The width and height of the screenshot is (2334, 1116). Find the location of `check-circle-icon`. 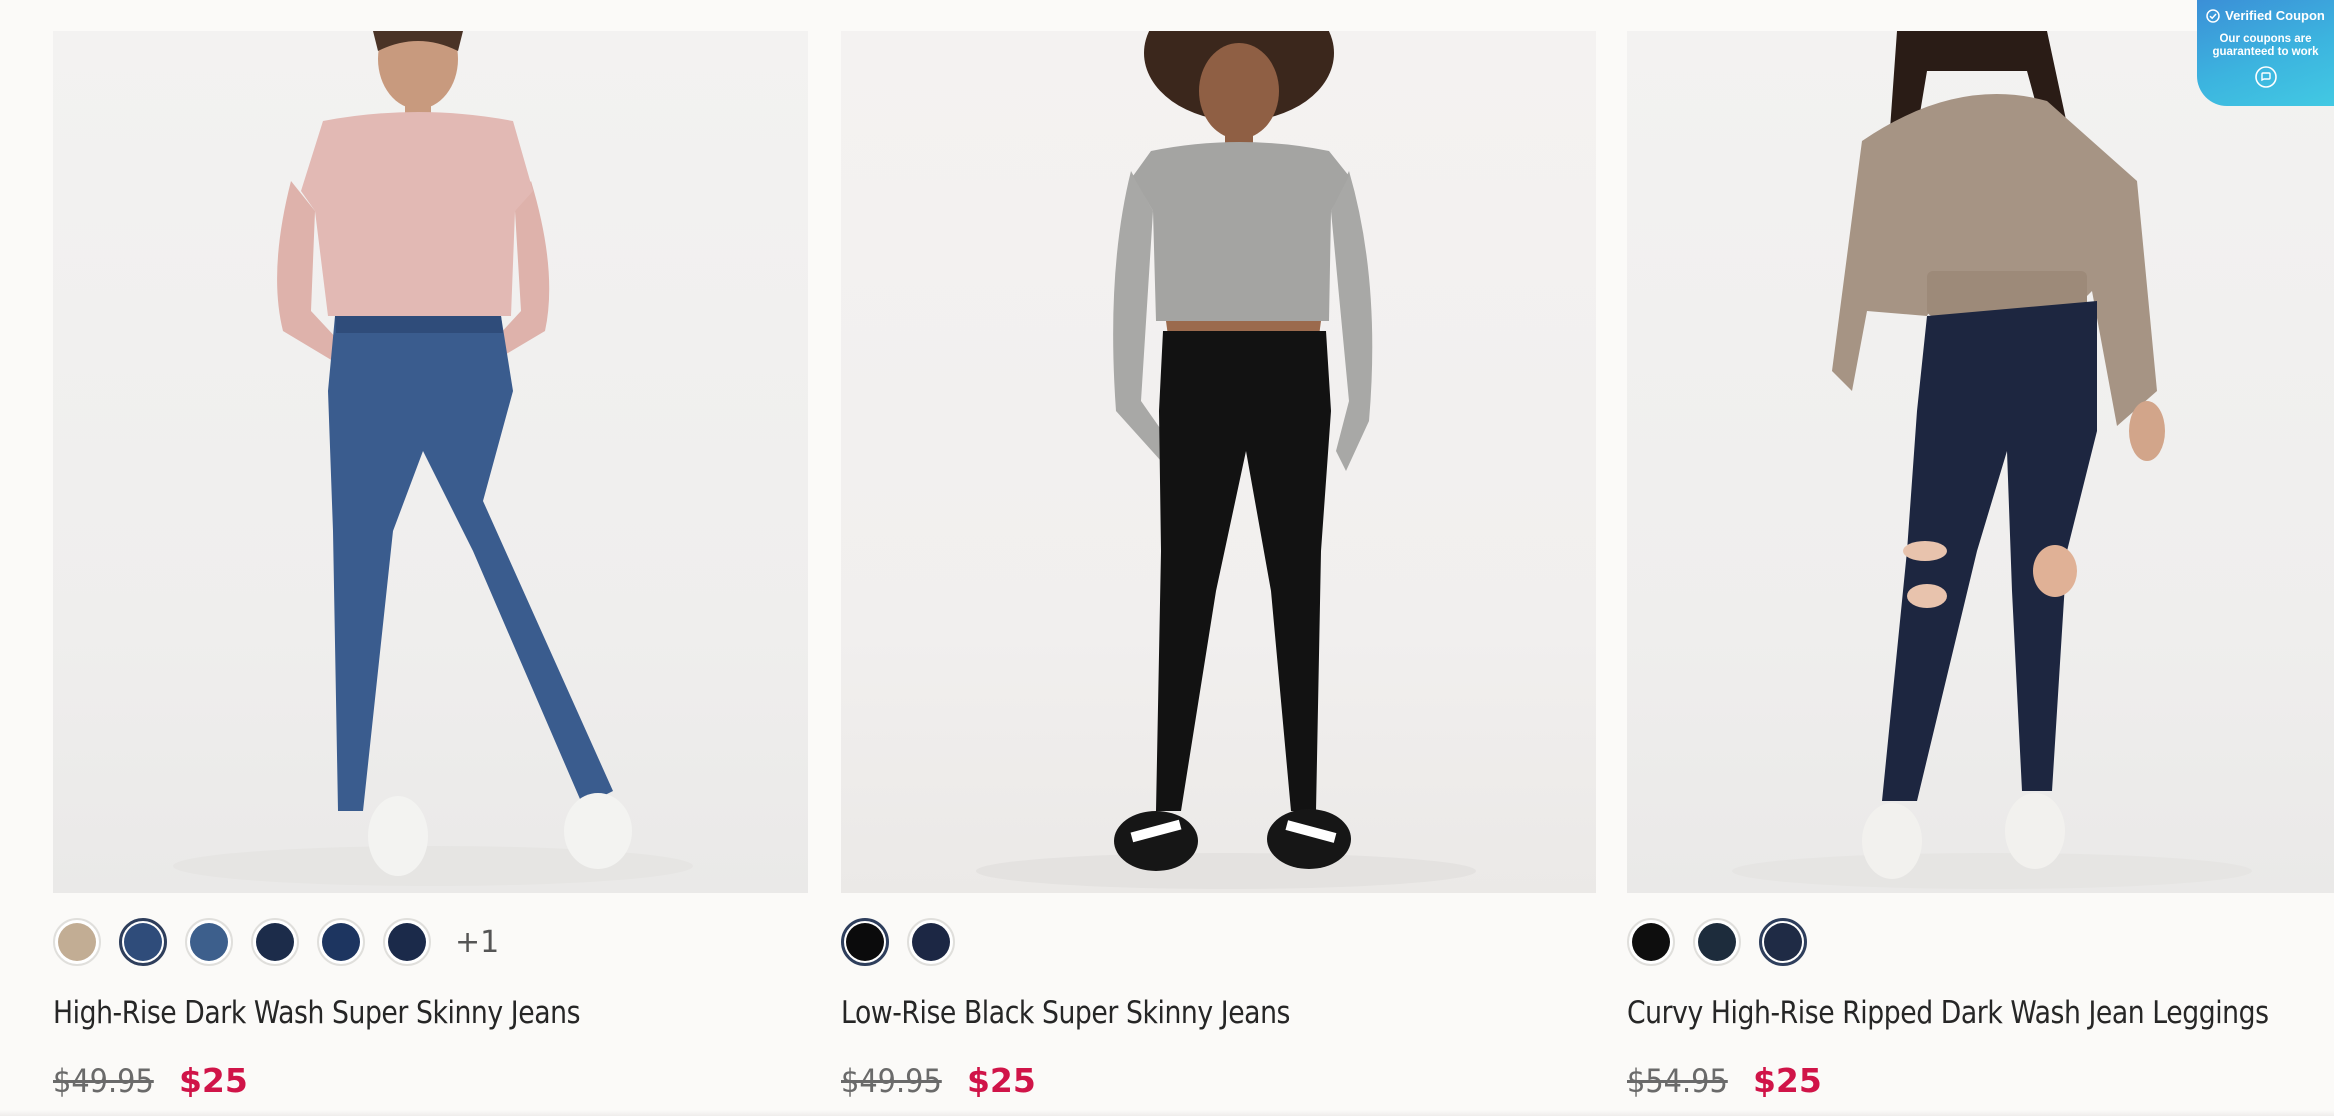

check-circle-icon is located at coordinates (2213, 15).